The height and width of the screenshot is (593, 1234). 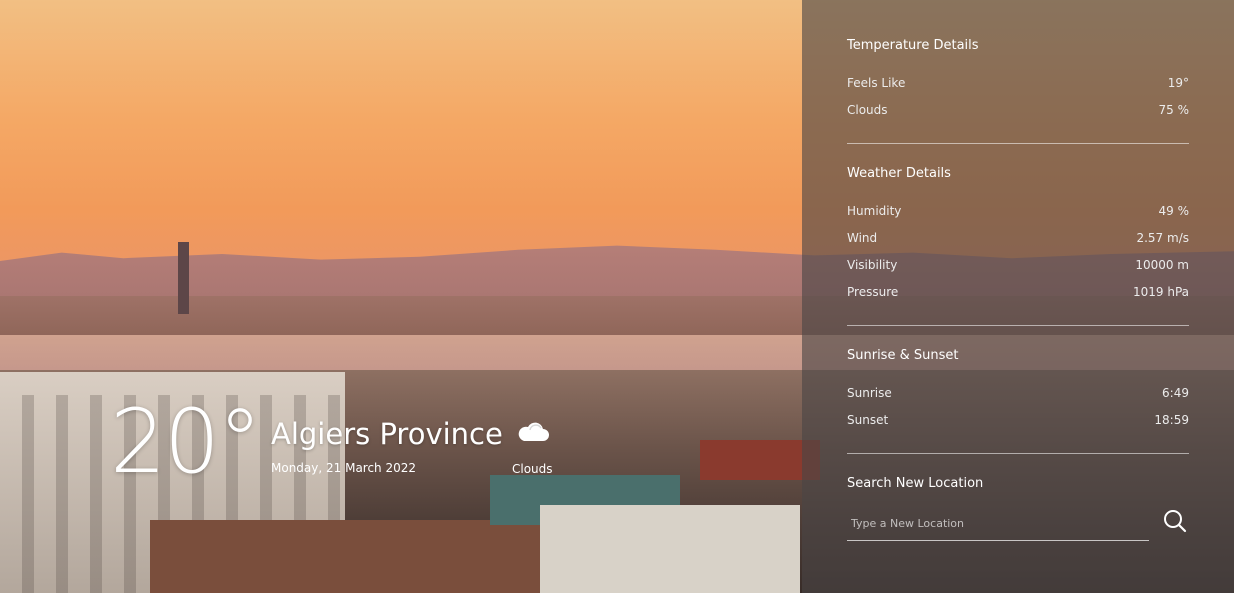 I want to click on cloud-icon, so click(x=533, y=431).